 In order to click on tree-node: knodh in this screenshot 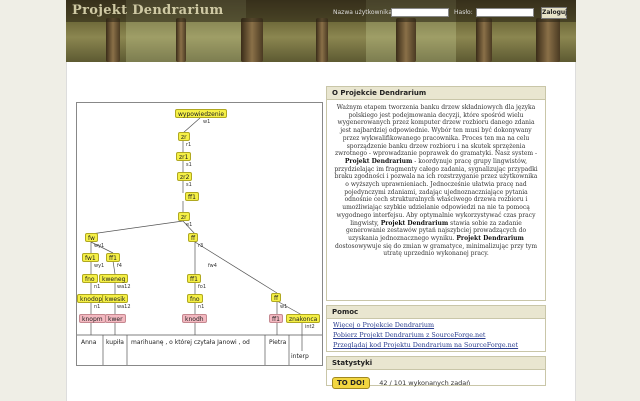, I will do `click(194, 318)`.